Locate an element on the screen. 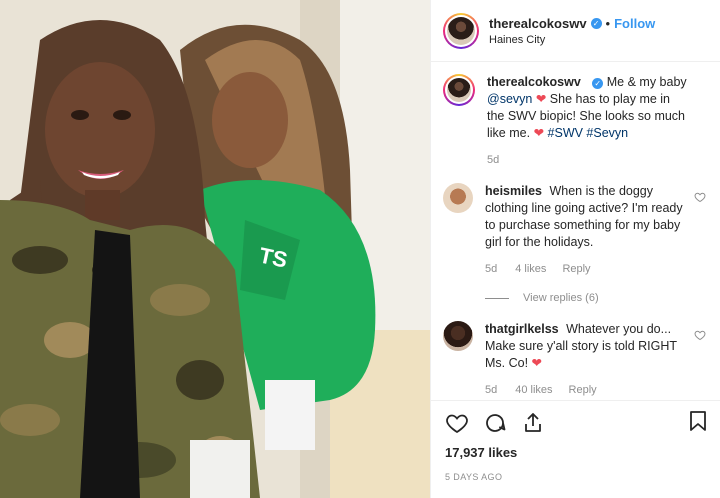  action-bar: 17,937 likes 5 DAYS AGO is located at coordinates (575, 441).